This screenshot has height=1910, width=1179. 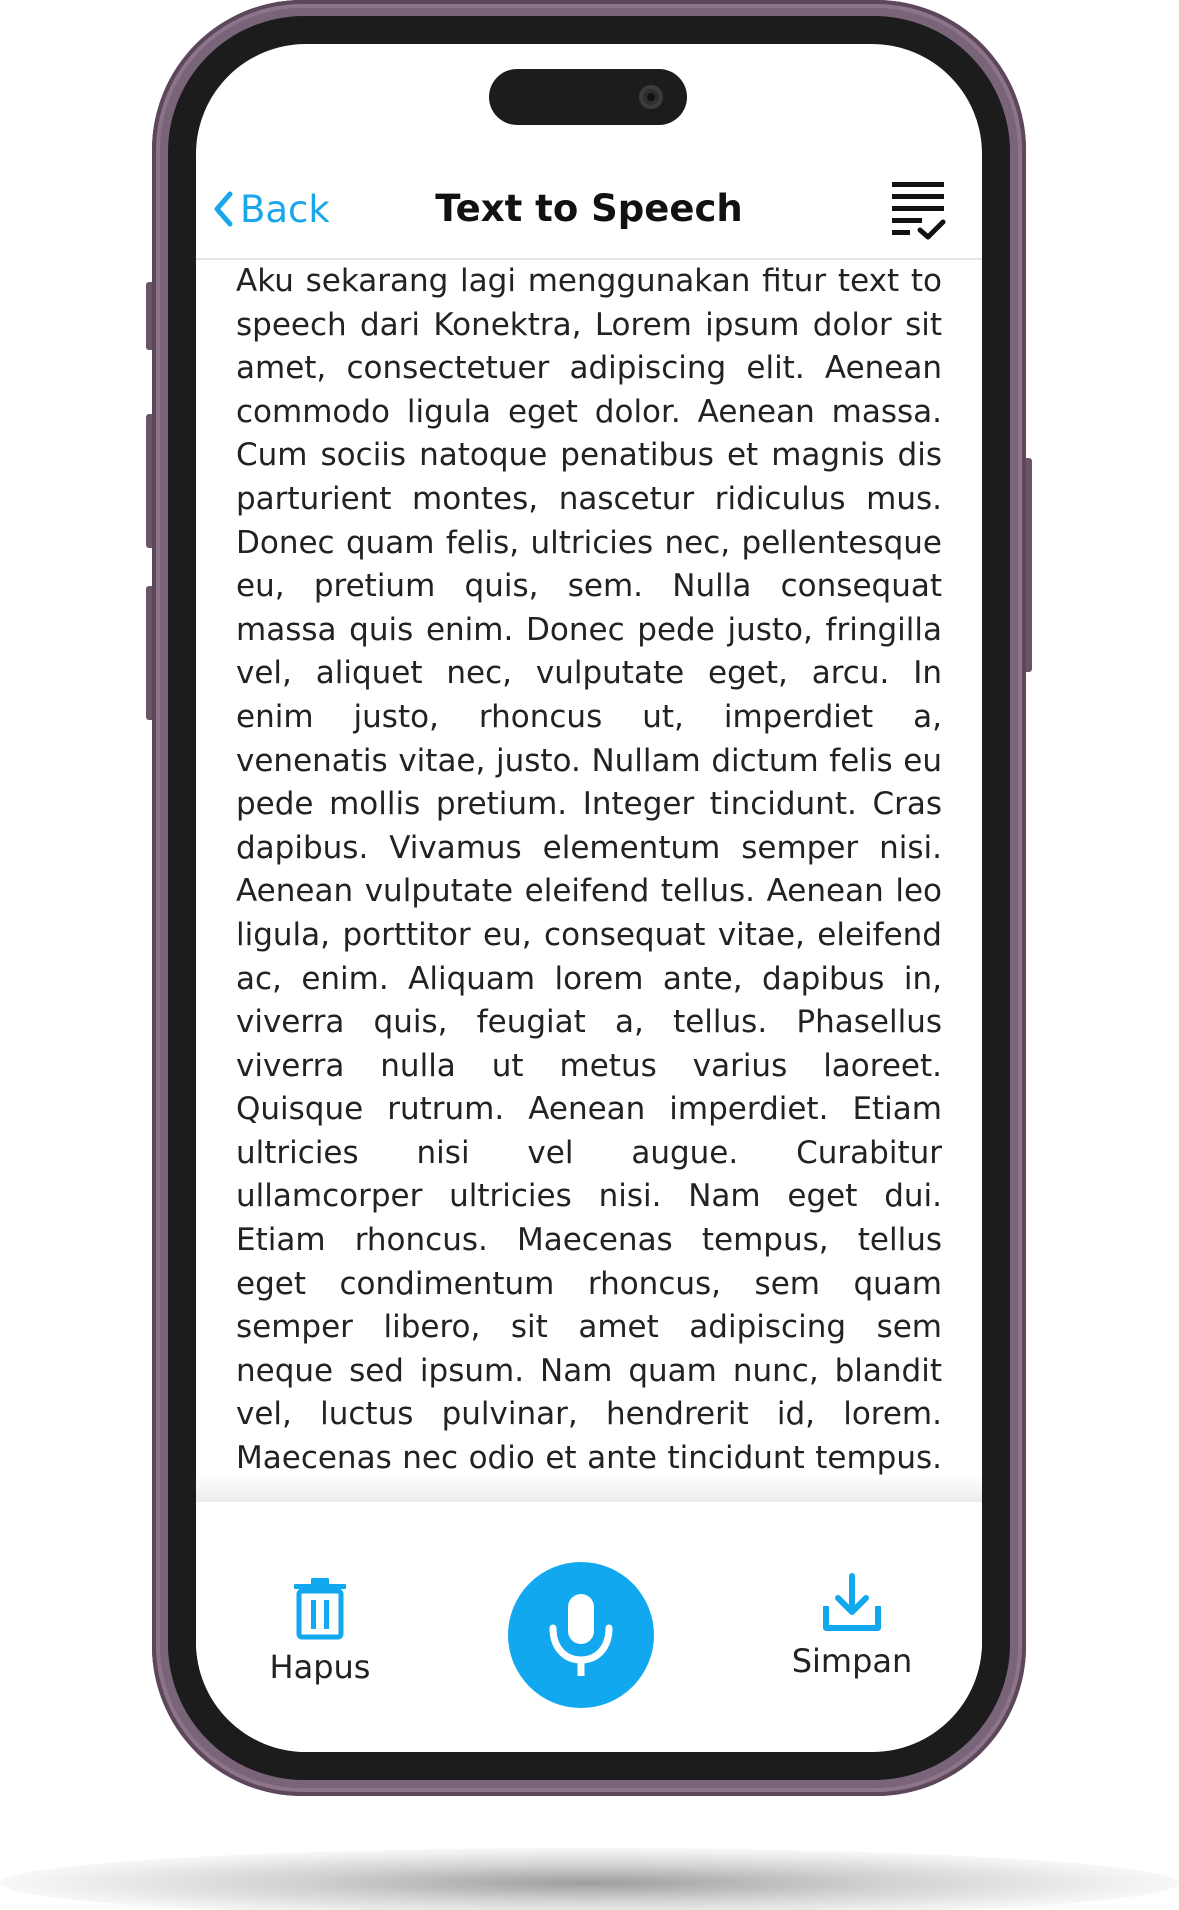 I want to click on download-icon, so click(x=852, y=1602).